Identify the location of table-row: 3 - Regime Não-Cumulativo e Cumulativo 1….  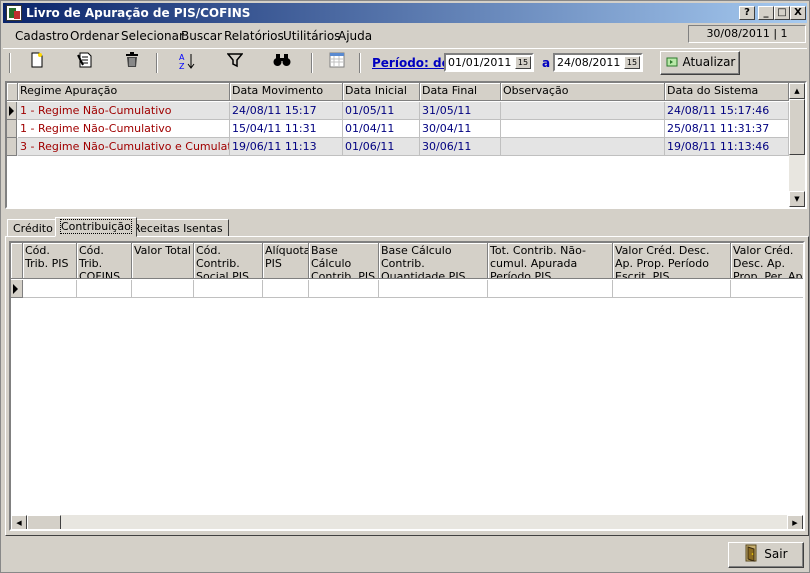
(398, 147).